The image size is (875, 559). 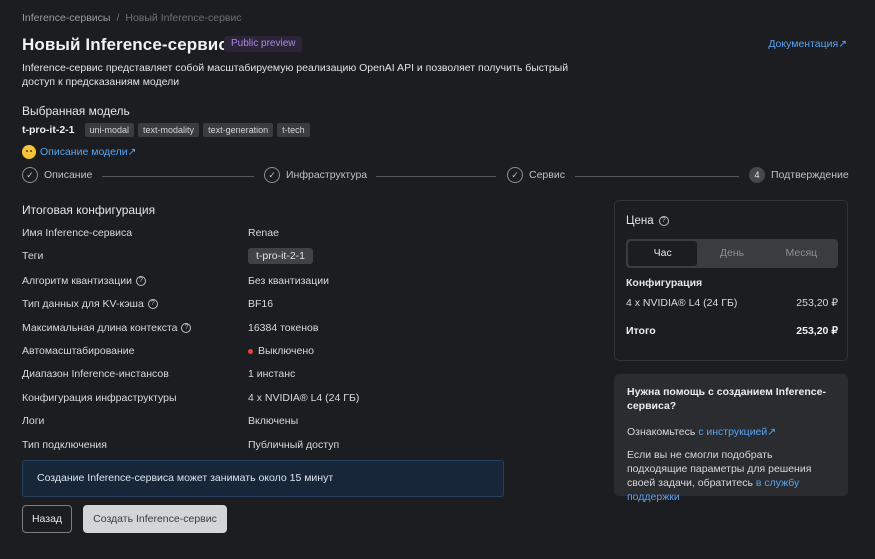 I want to click on model-tag: t-tech, so click(x=293, y=130).